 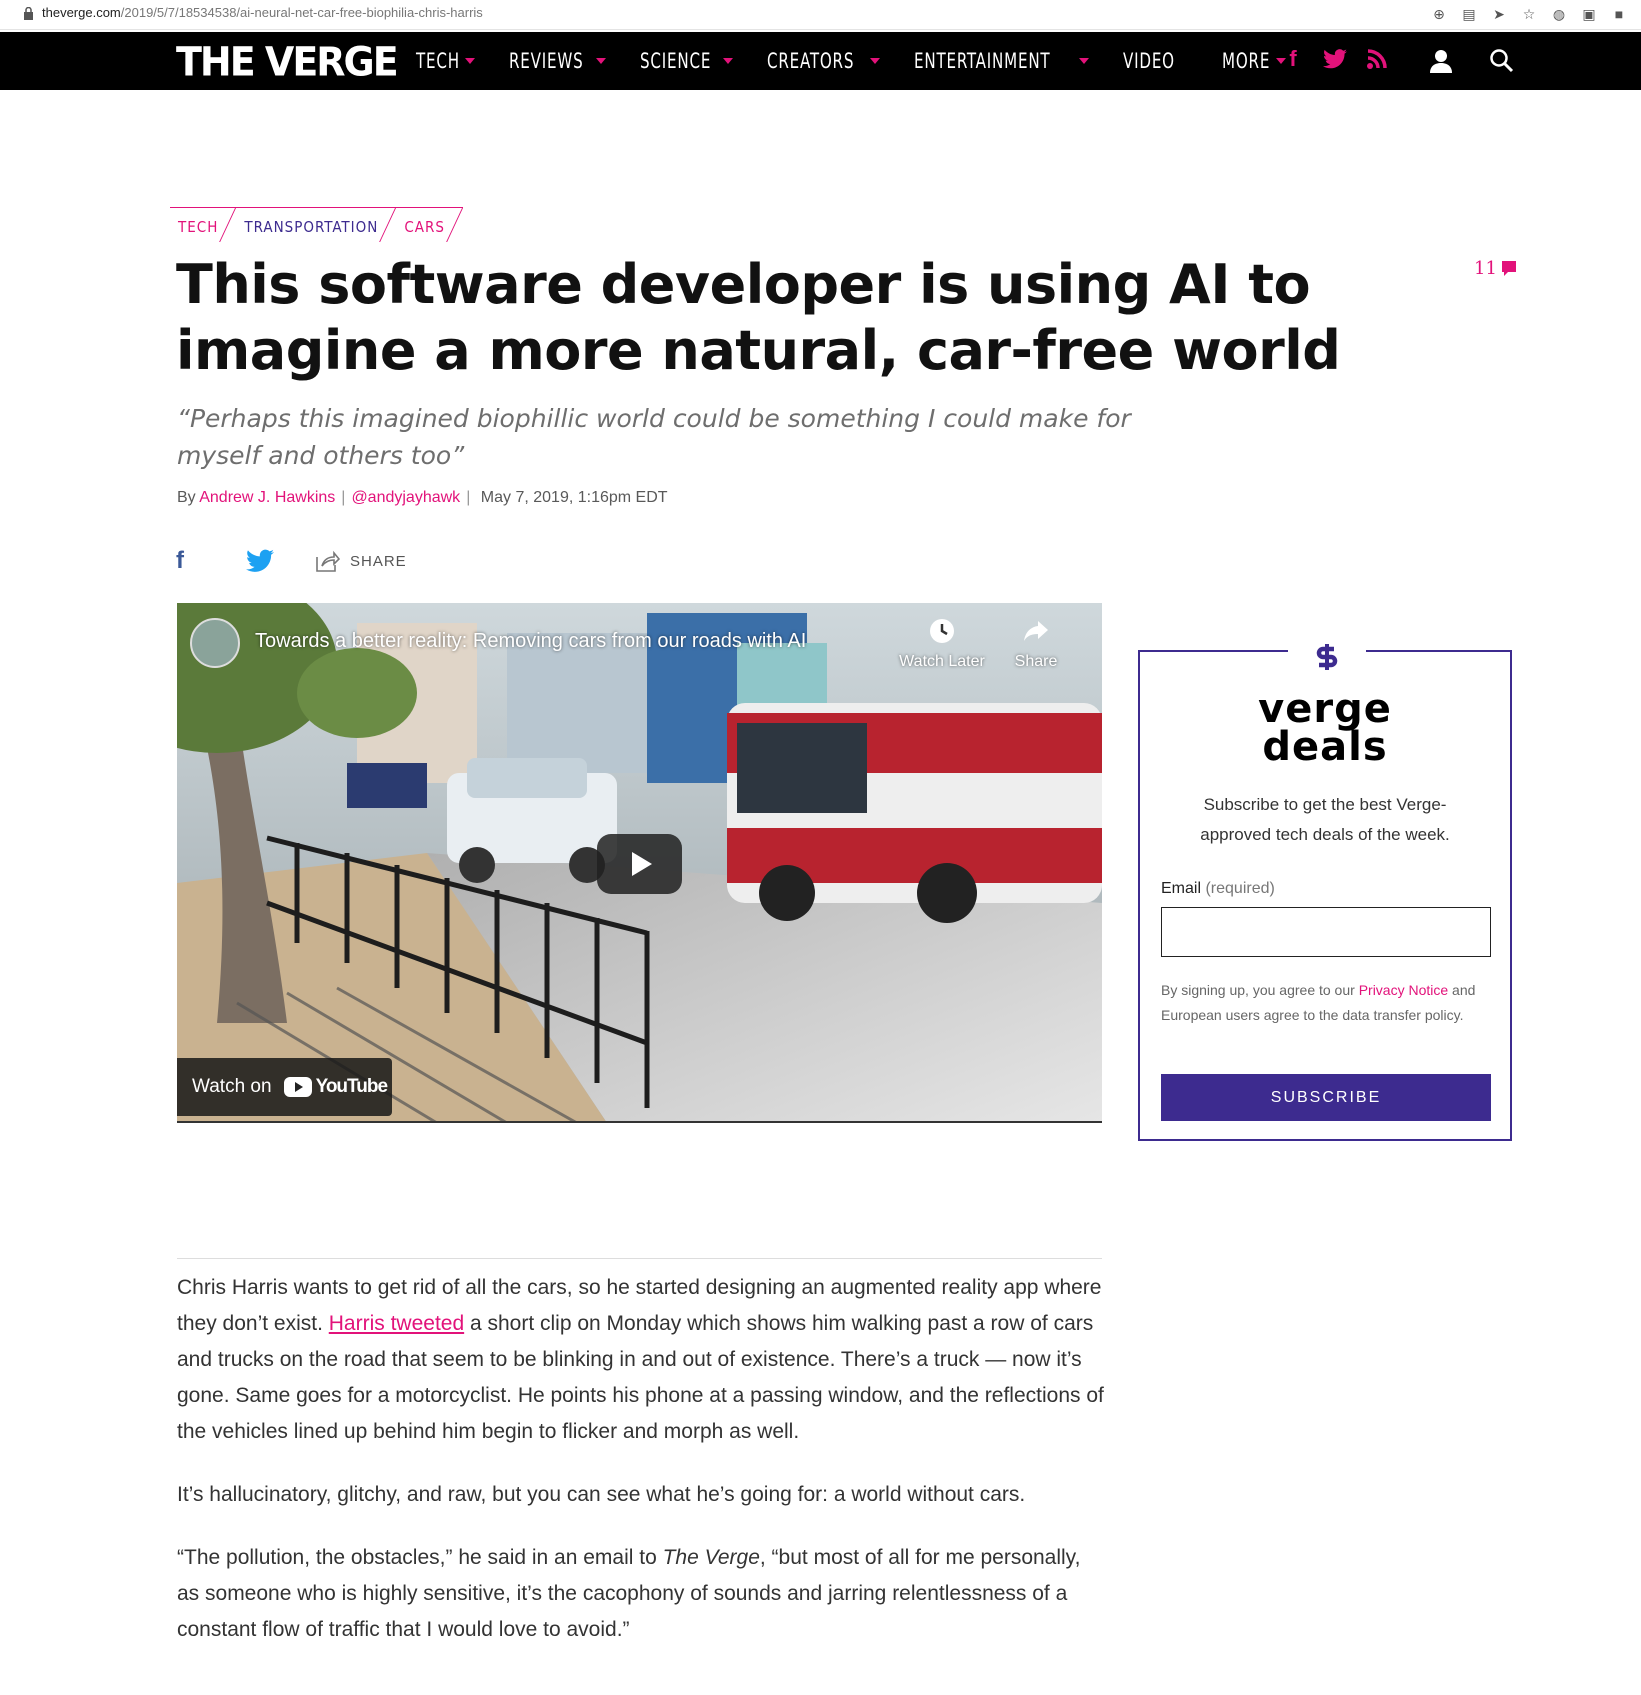 I want to click on tag-cars: CARS, so click(x=429, y=223).